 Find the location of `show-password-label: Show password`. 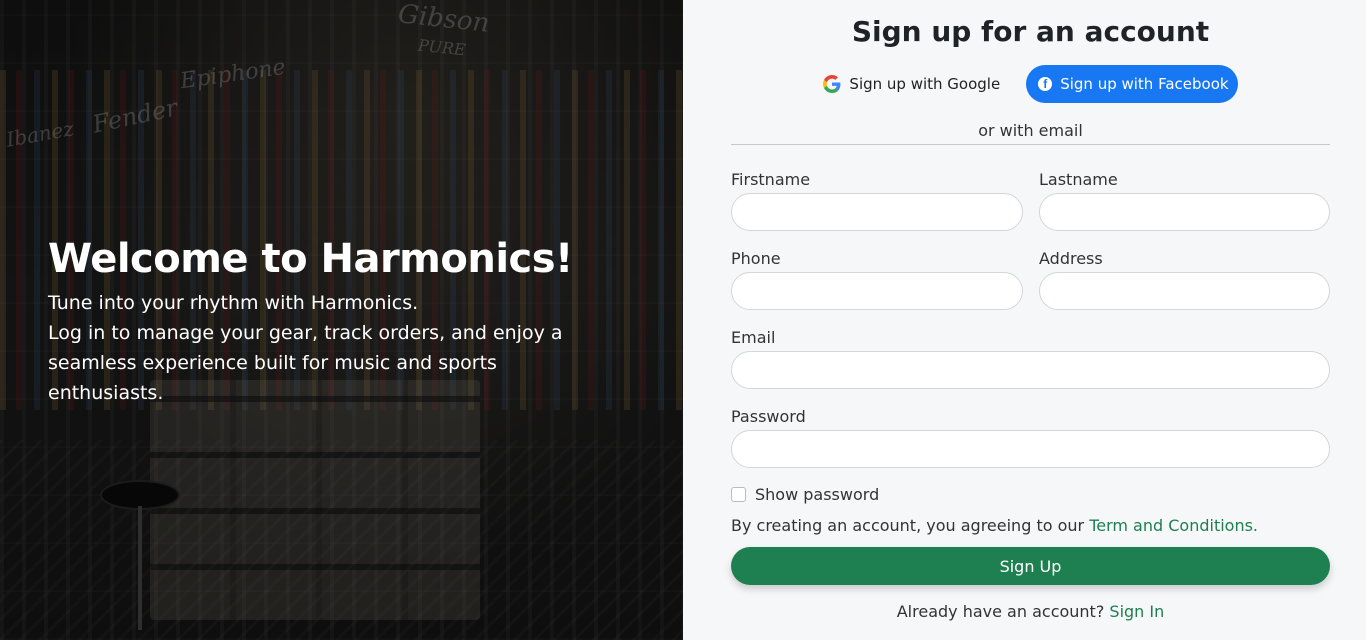

show-password-label: Show password is located at coordinates (817, 494).